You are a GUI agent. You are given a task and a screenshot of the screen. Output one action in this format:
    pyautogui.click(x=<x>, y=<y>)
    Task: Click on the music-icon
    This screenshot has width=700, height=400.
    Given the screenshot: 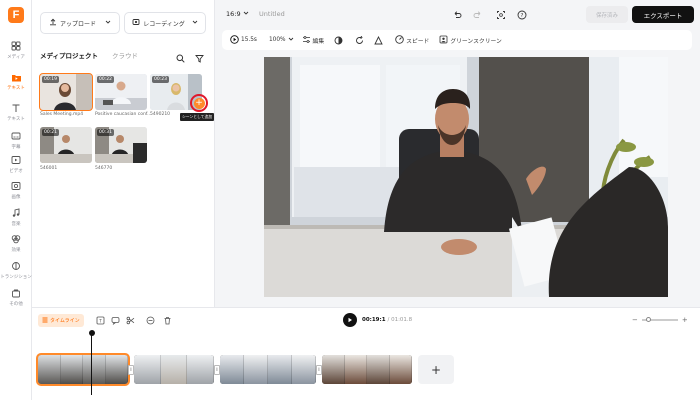 What is the action you would take?
    pyautogui.click(x=16, y=213)
    